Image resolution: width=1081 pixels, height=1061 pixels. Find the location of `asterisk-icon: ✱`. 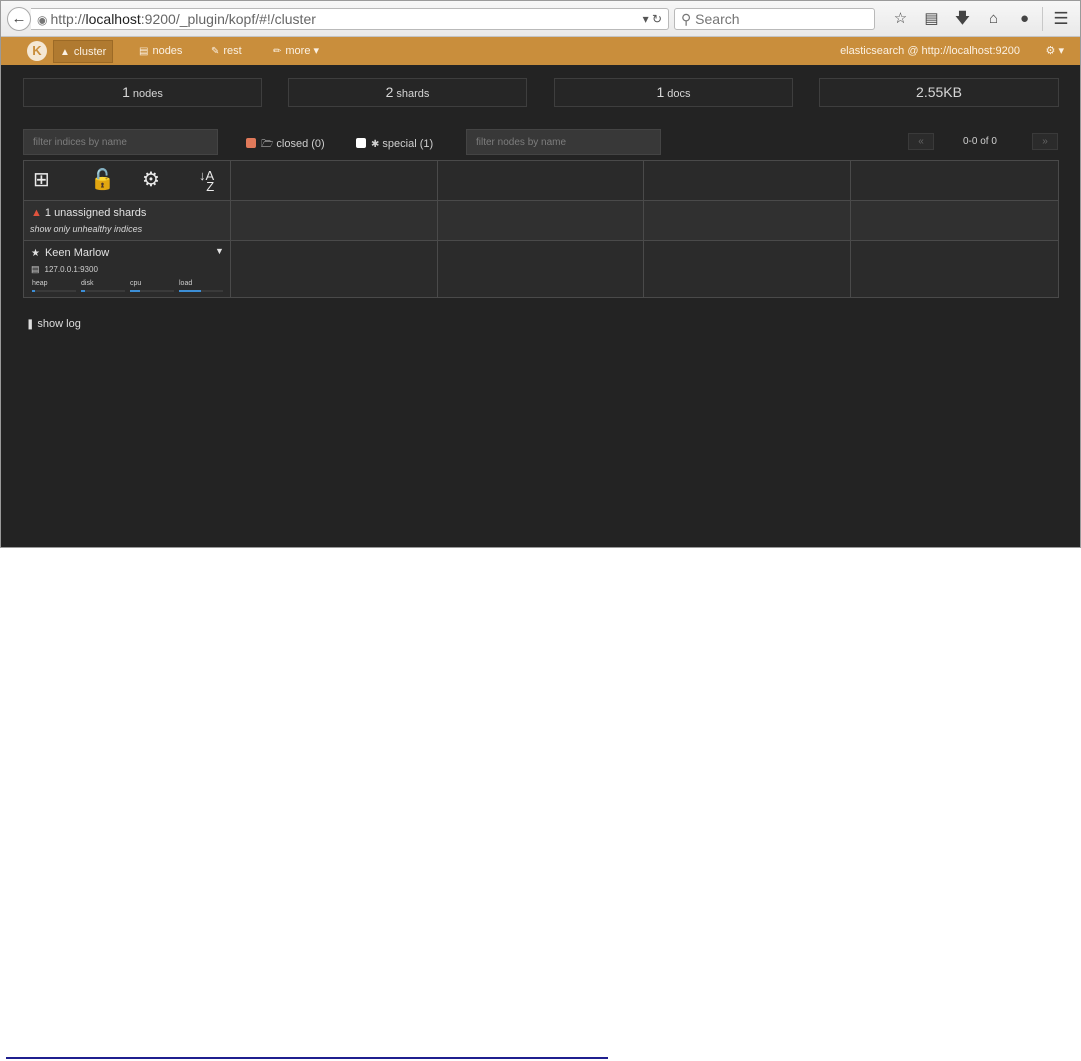

asterisk-icon: ✱ is located at coordinates (375, 144).